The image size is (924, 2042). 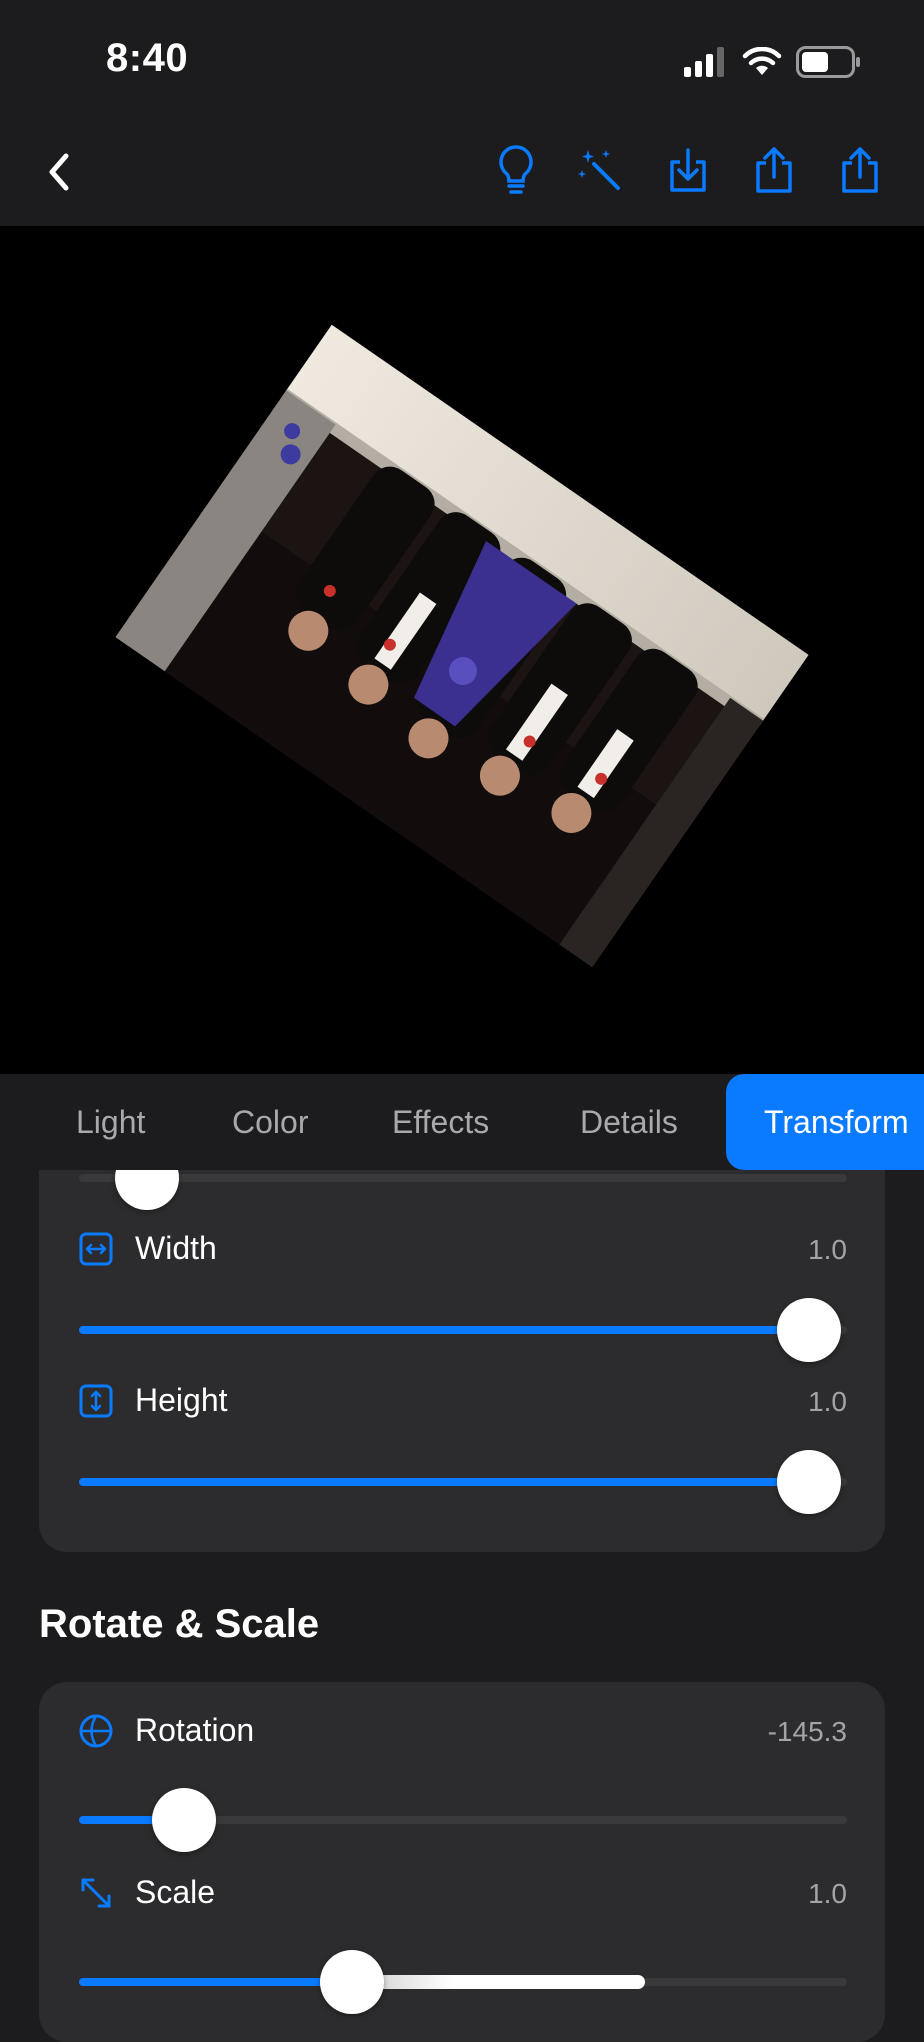 I want to click on save-button, so click(x=688, y=170).